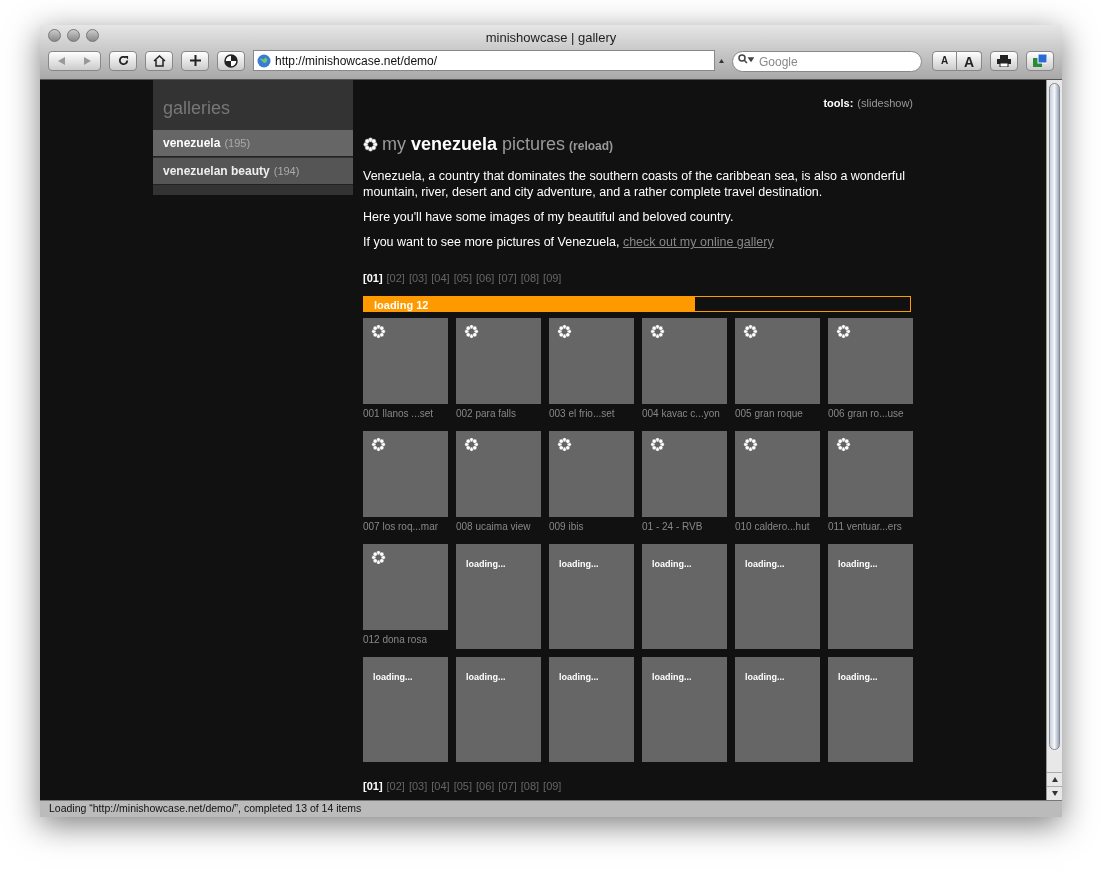  I want to click on gallery-link: check out my online gallery, so click(698, 242).